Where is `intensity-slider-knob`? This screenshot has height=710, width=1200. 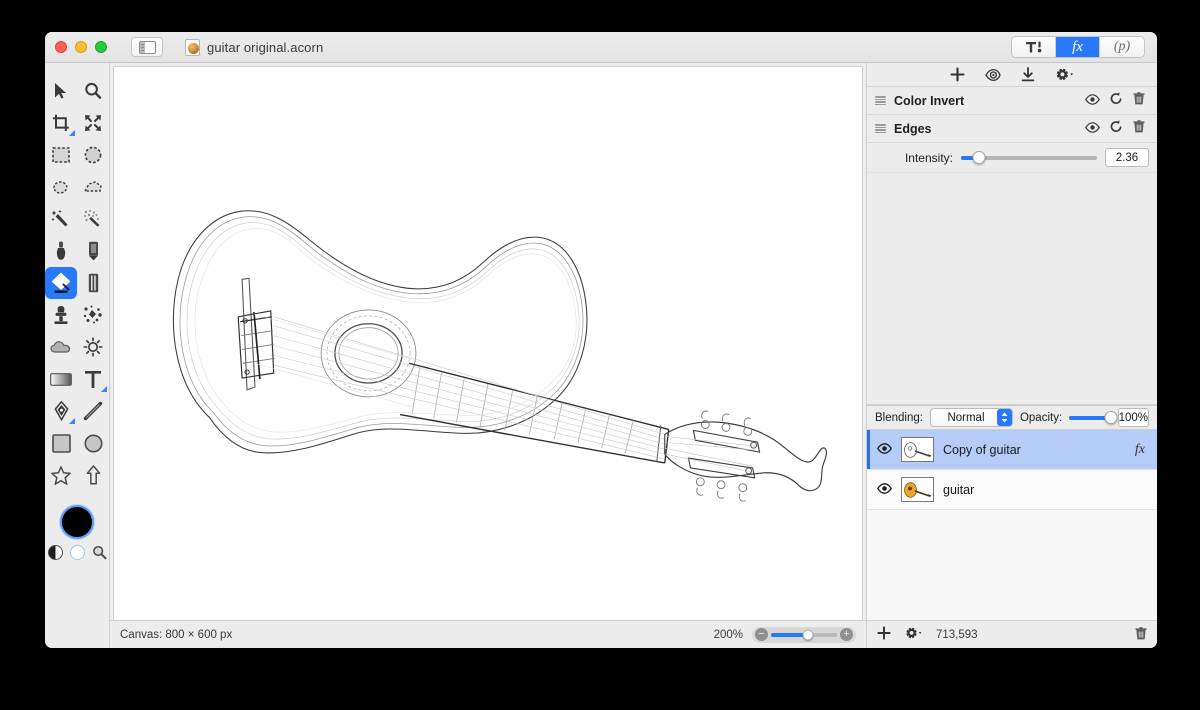 intensity-slider-knob is located at coordinates (979, 157).